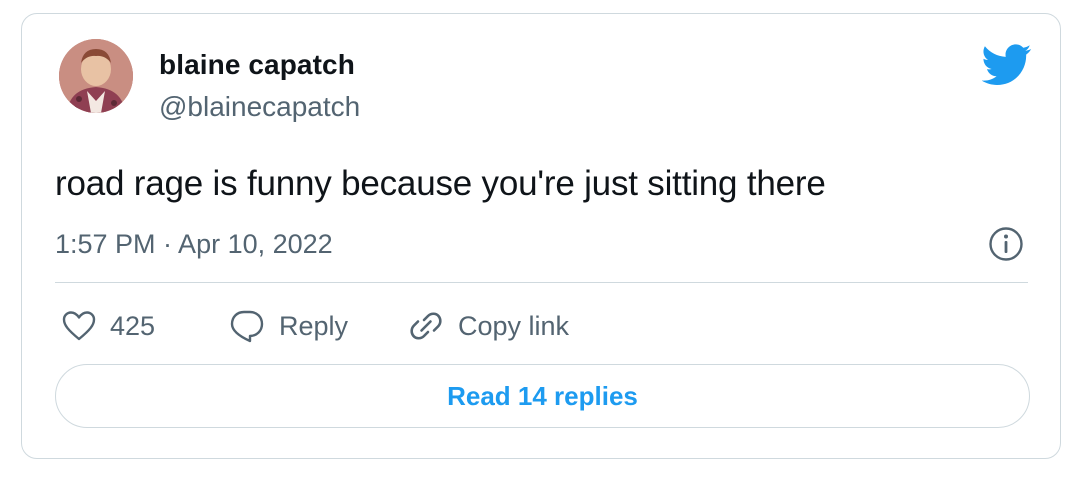 This screenshot has width=1087, height=483. What do you see at coordinates (247, 326) in the screenshot?
I see `speech-bubble-icon` at bounding box center [247, 326].